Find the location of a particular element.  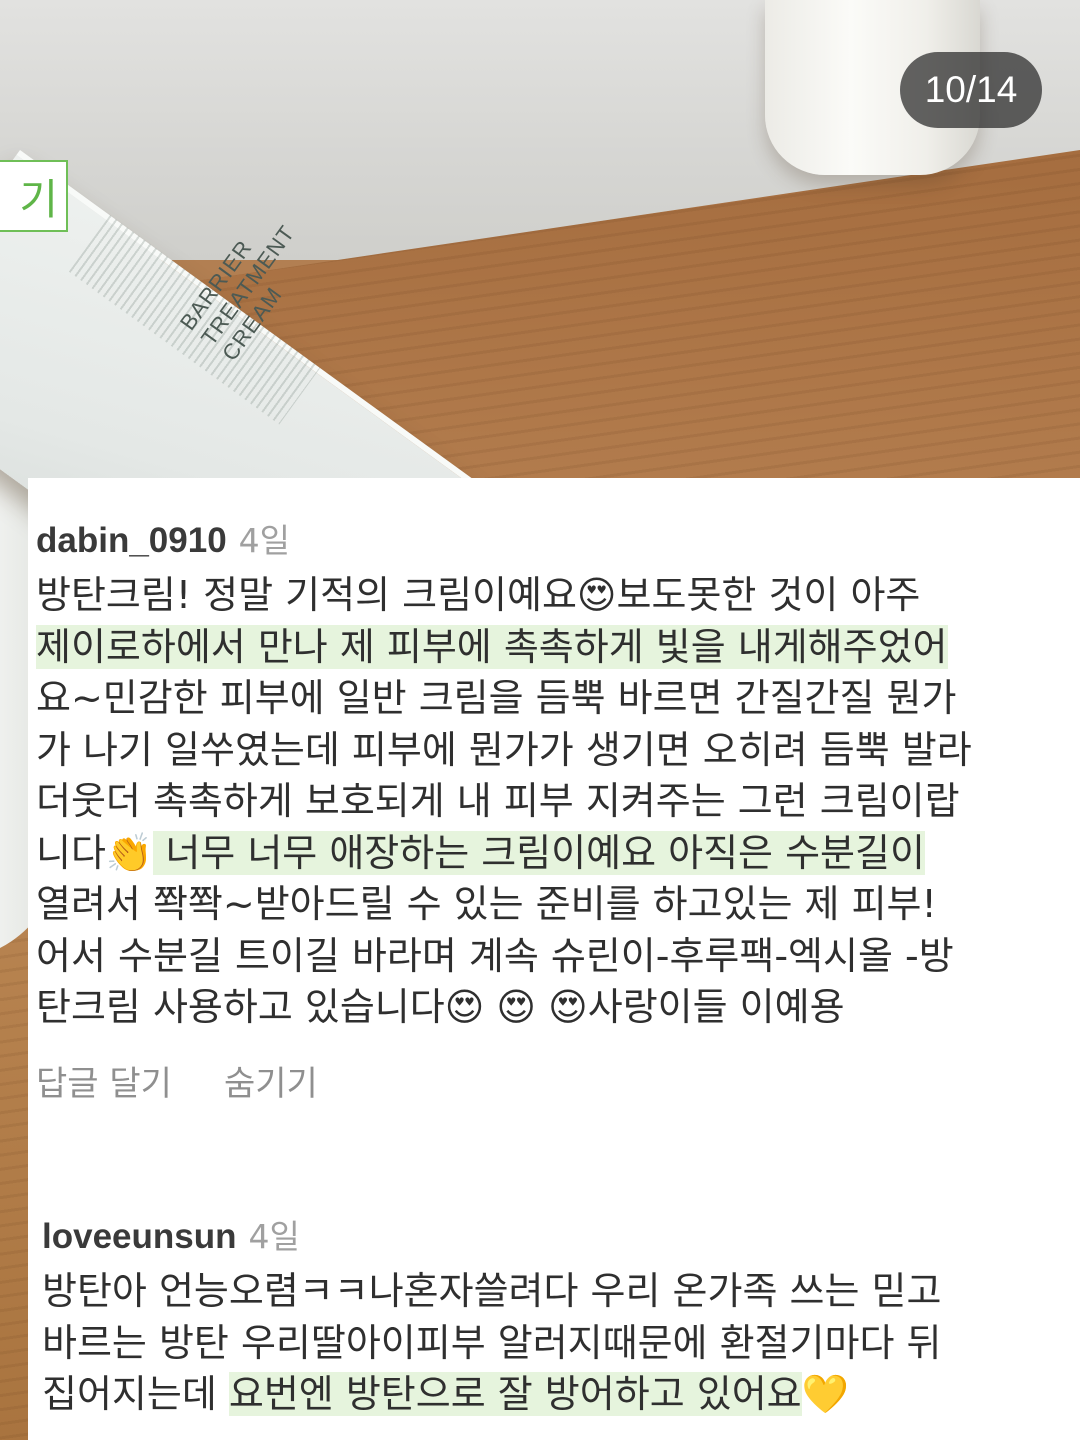

highlighted-text: 너무 너무 애장하는 크림이예요 아직은 수분길이 is located at coordinates (539, 852).